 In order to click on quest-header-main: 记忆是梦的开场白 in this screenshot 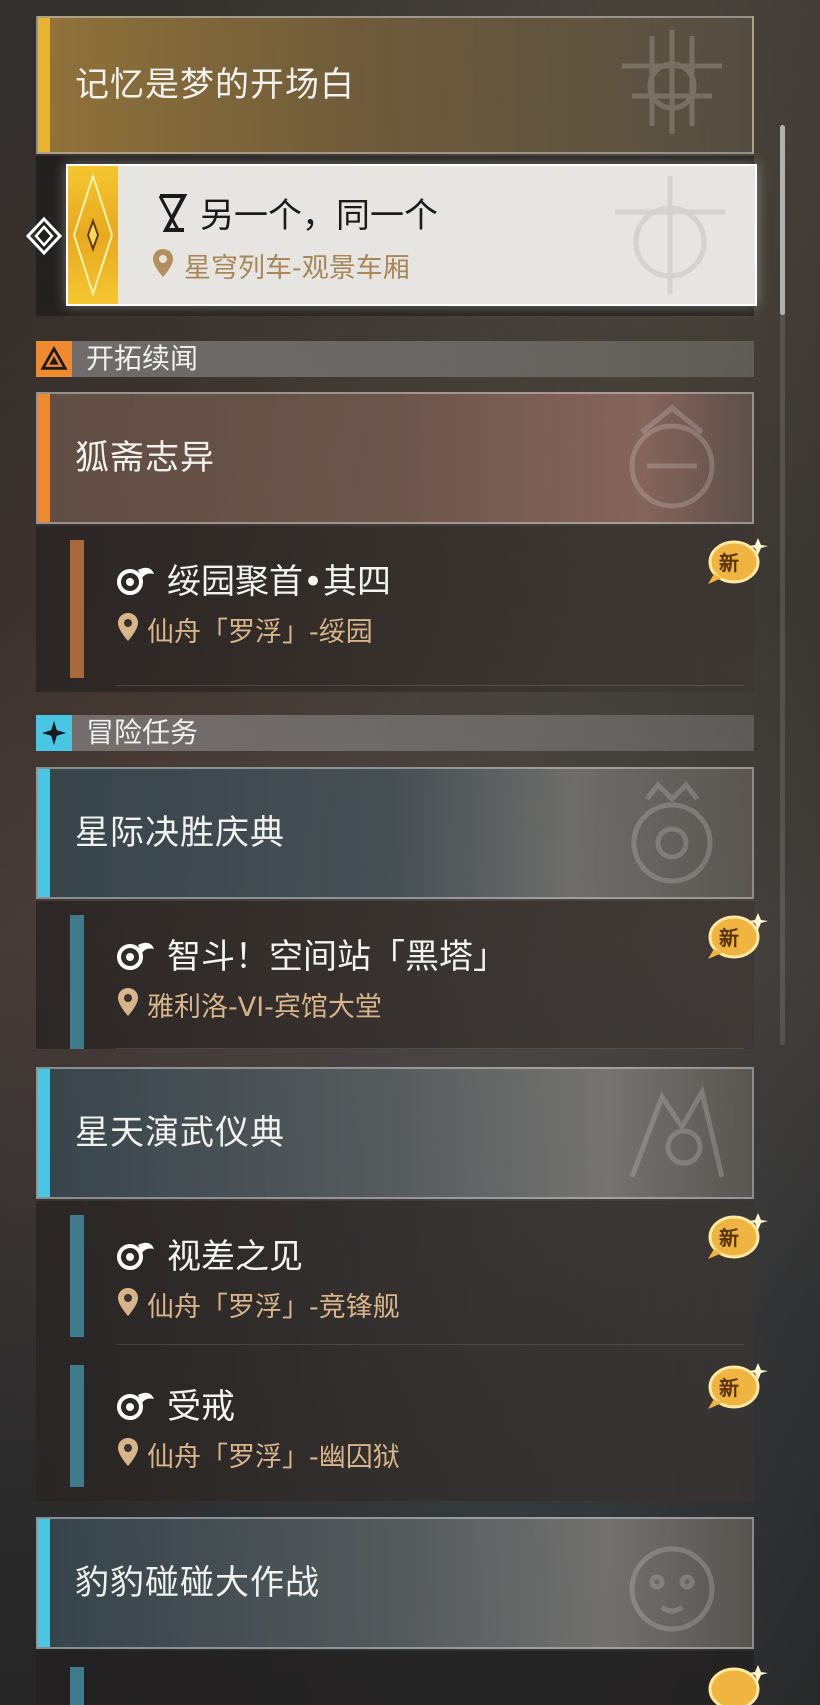, I will do `click(395, 85)`.